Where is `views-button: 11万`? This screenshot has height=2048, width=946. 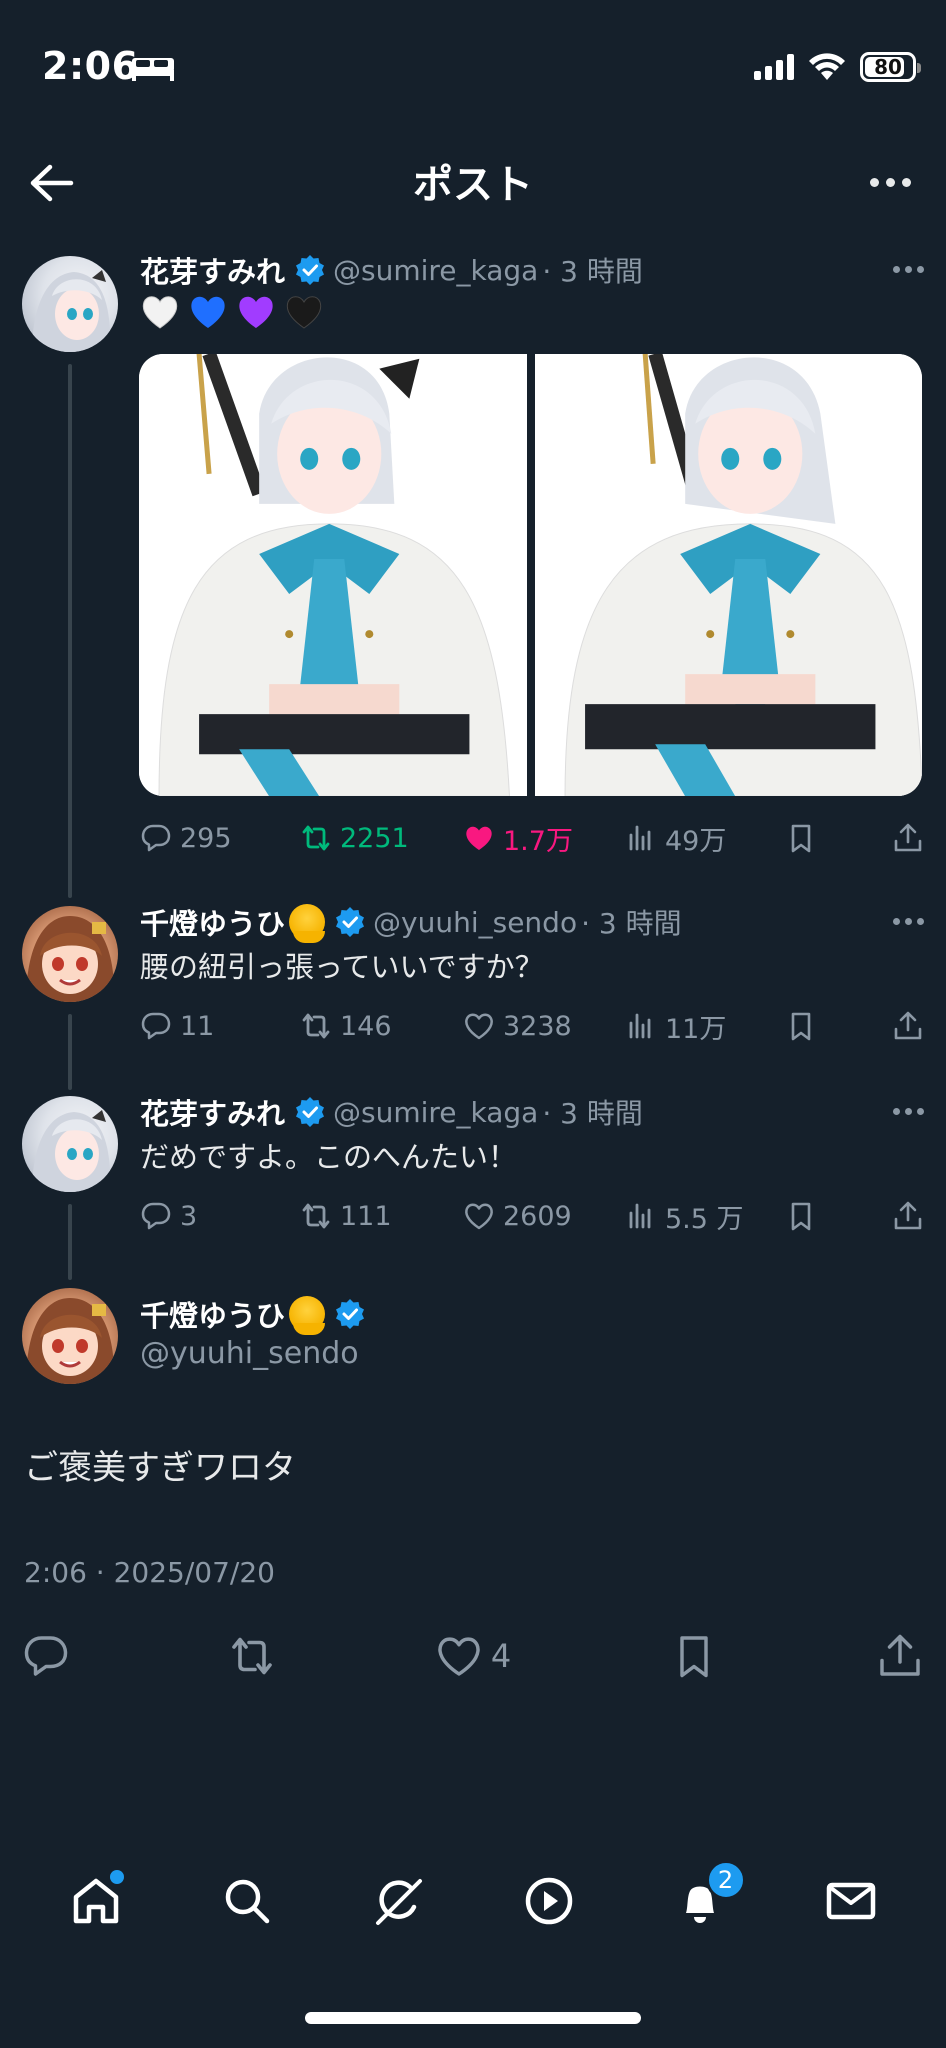
views-button: 11万 is located at coordinates (705, 1026).